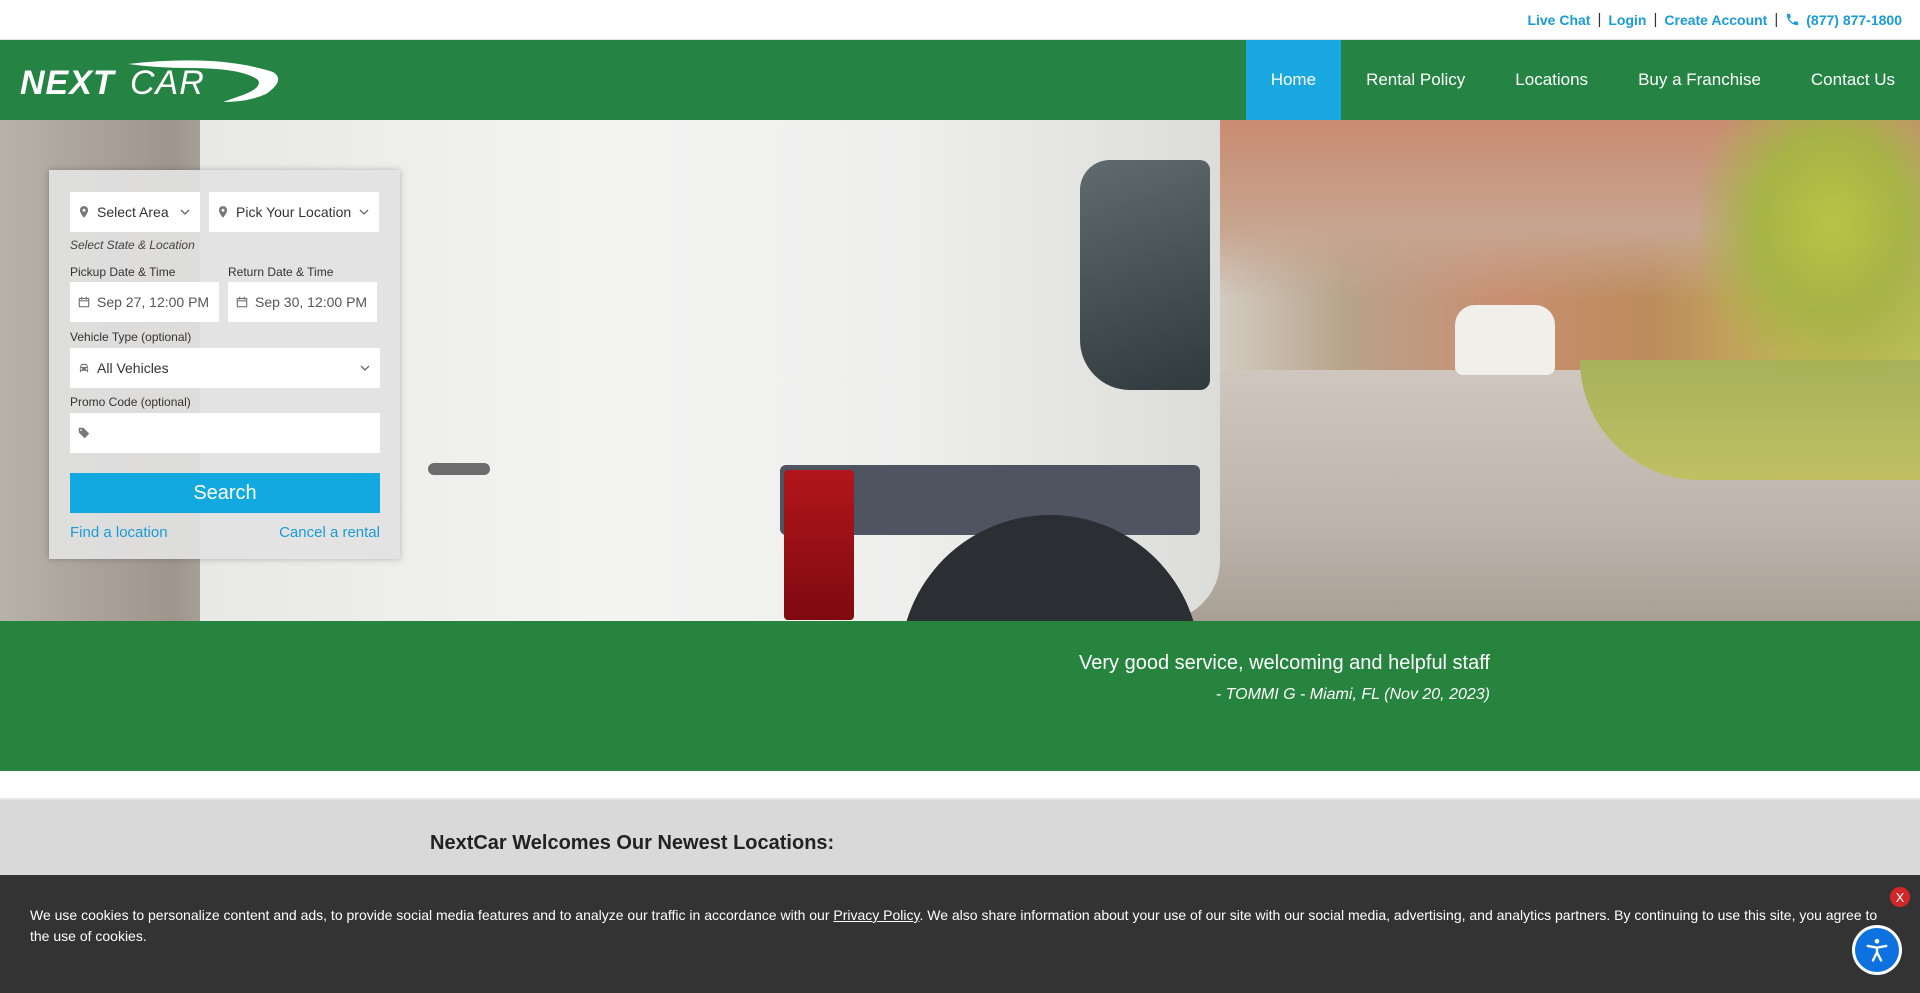  I want to click on pickup-date-value: Sep 27, 12:00 PM, so click(153, 302).